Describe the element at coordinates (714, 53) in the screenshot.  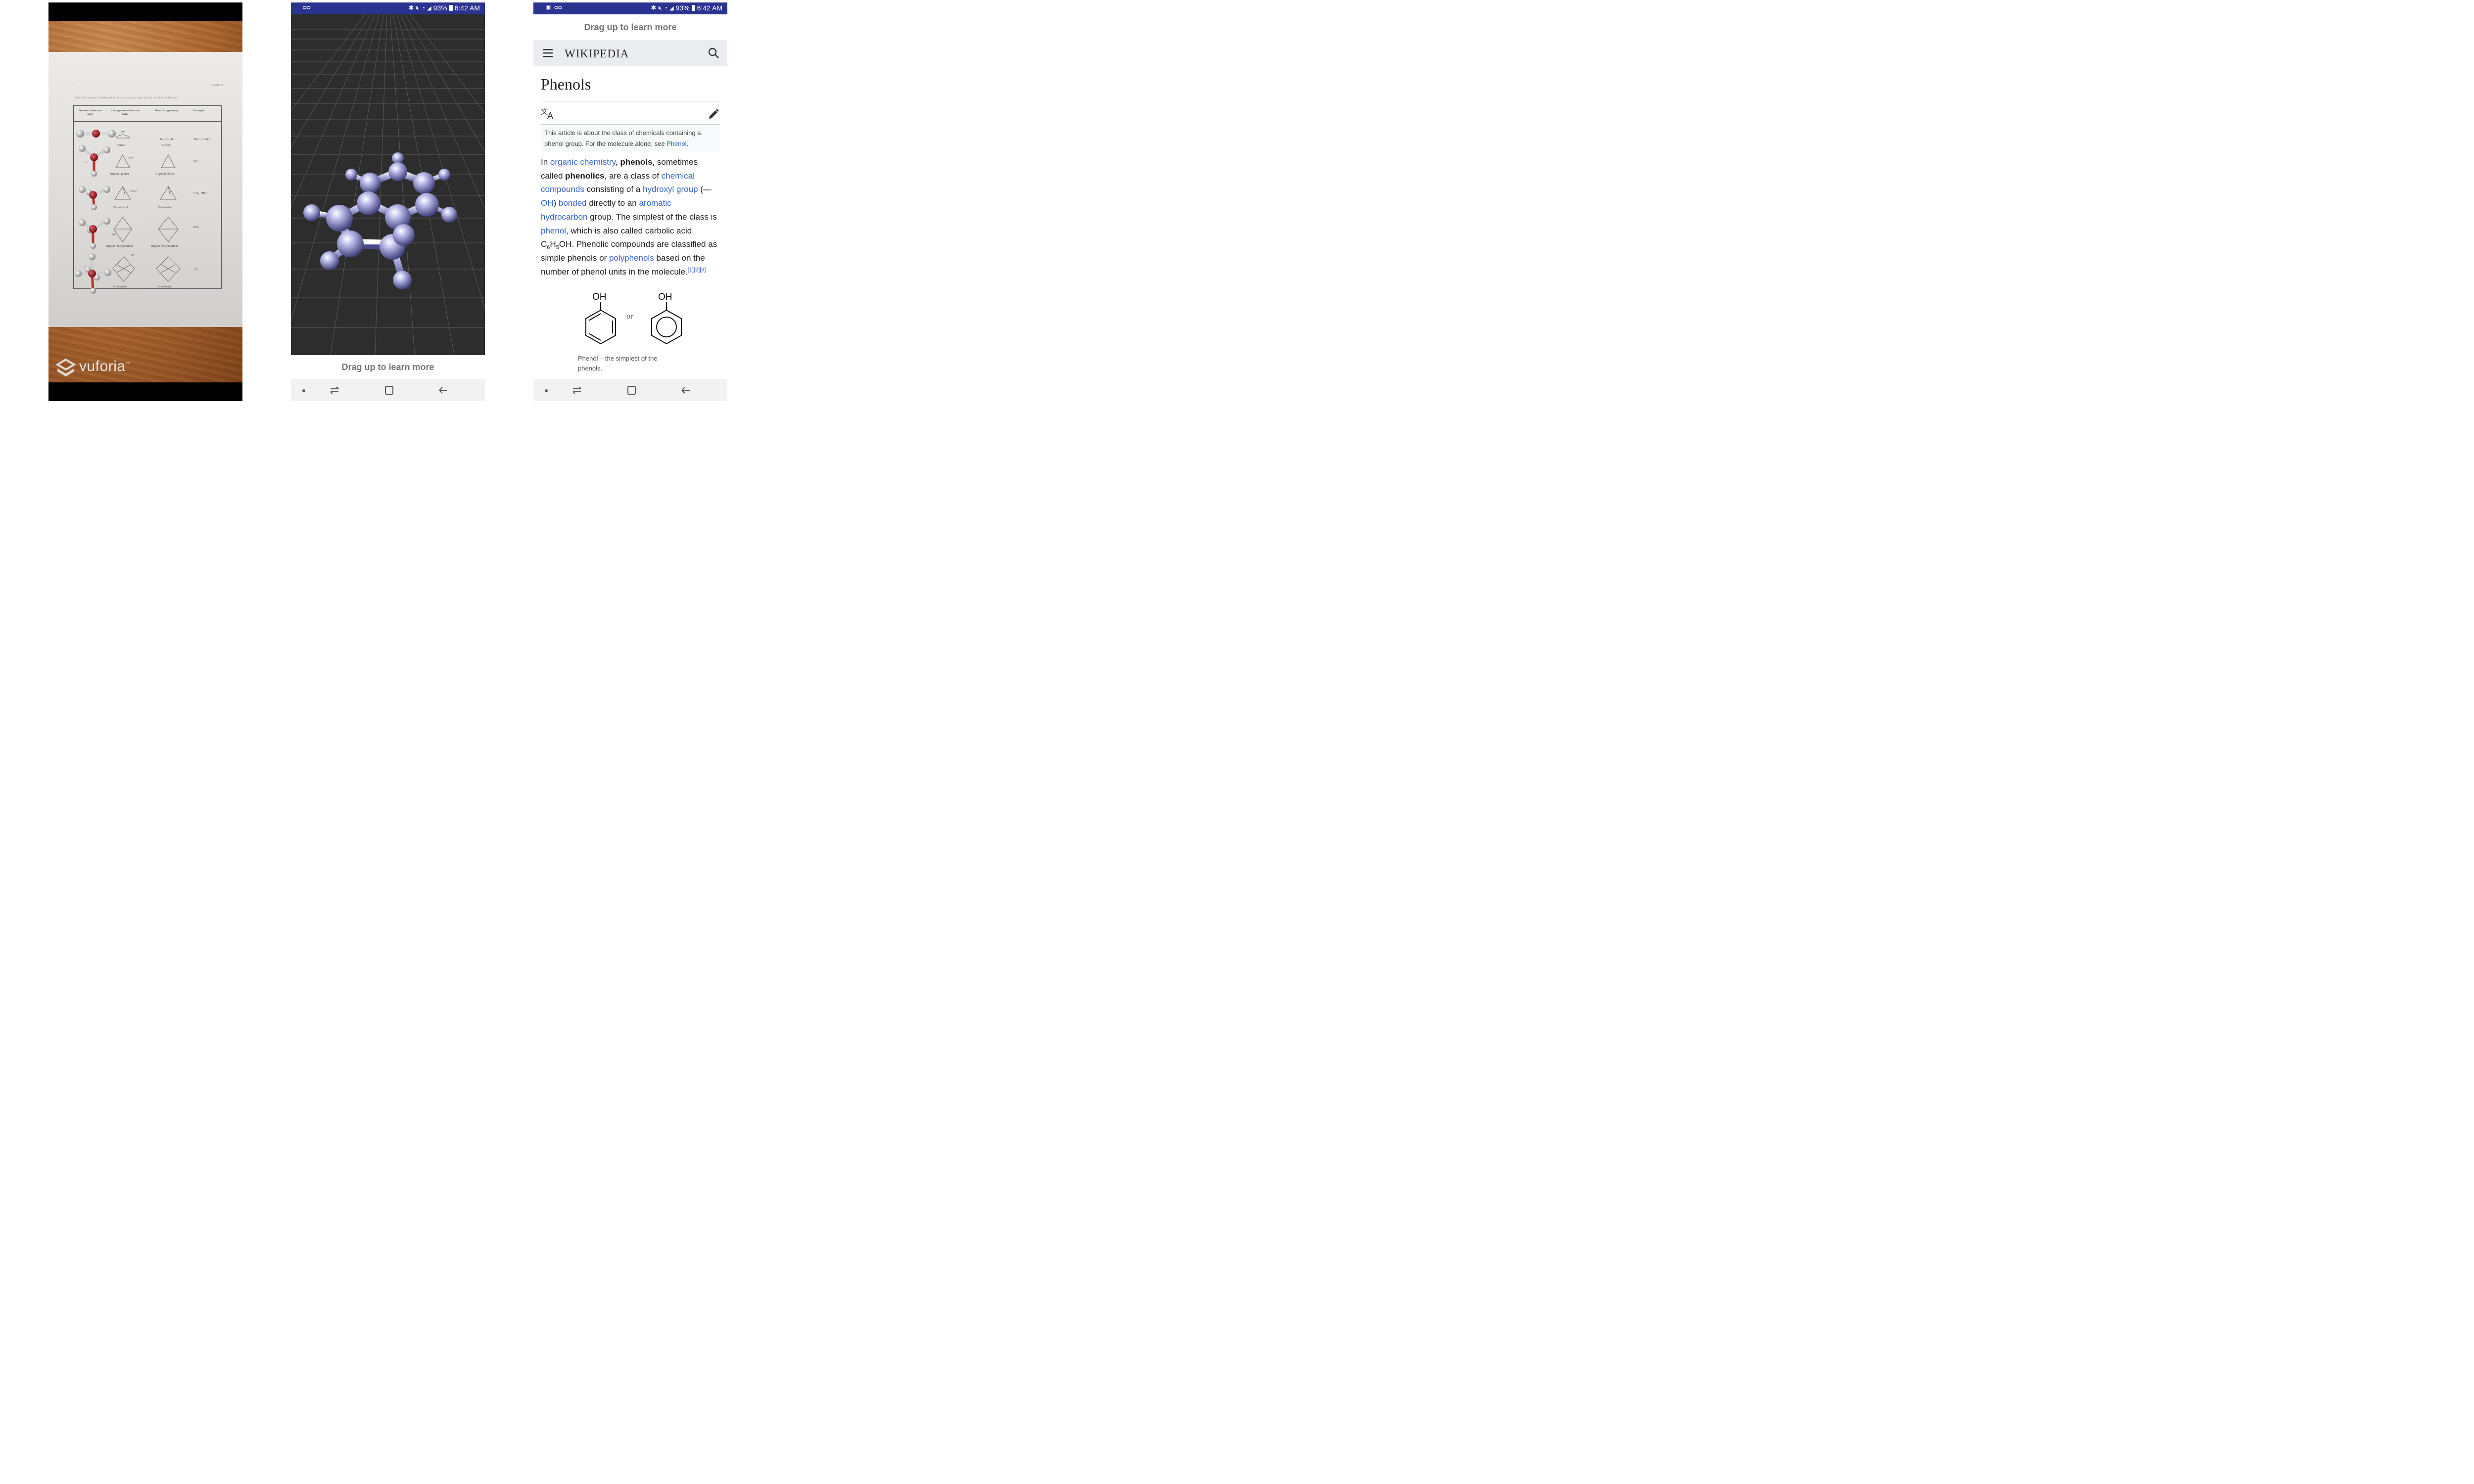
I see `search-icon` at that location.